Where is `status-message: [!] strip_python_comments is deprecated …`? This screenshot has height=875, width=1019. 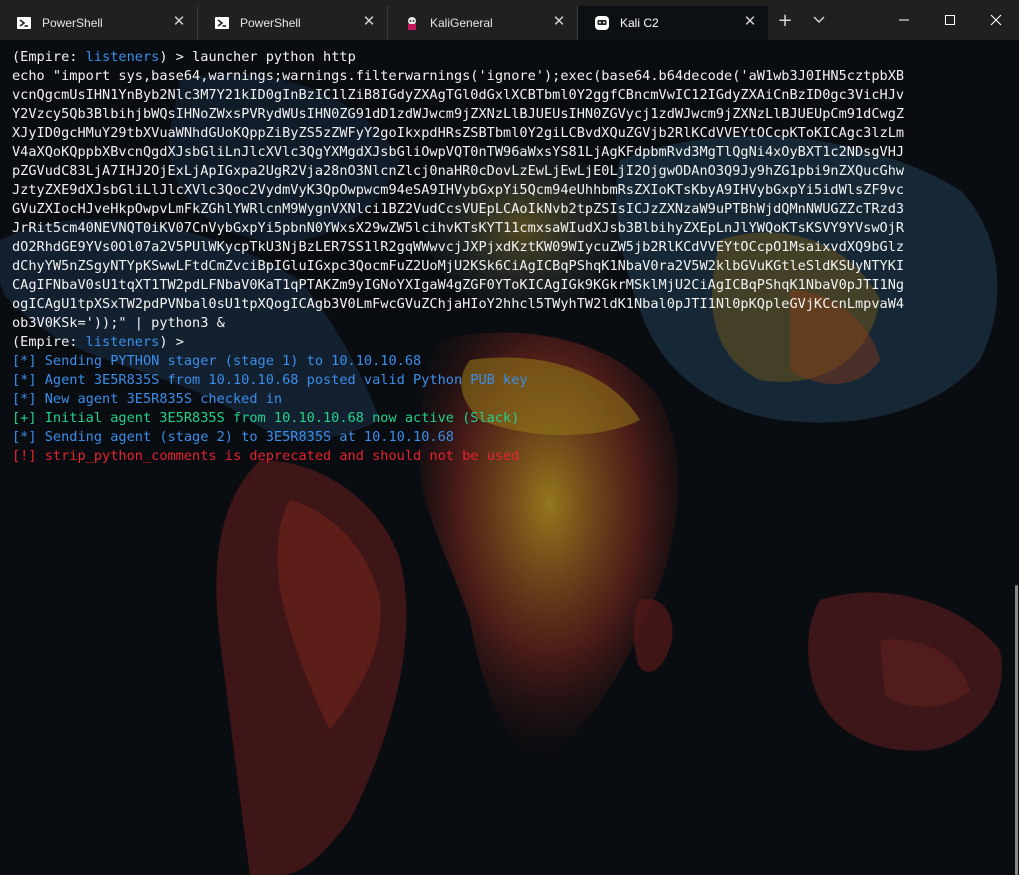
status-message: [!] strip_python_comments is deprecated … is located at coordinates (266, 456).